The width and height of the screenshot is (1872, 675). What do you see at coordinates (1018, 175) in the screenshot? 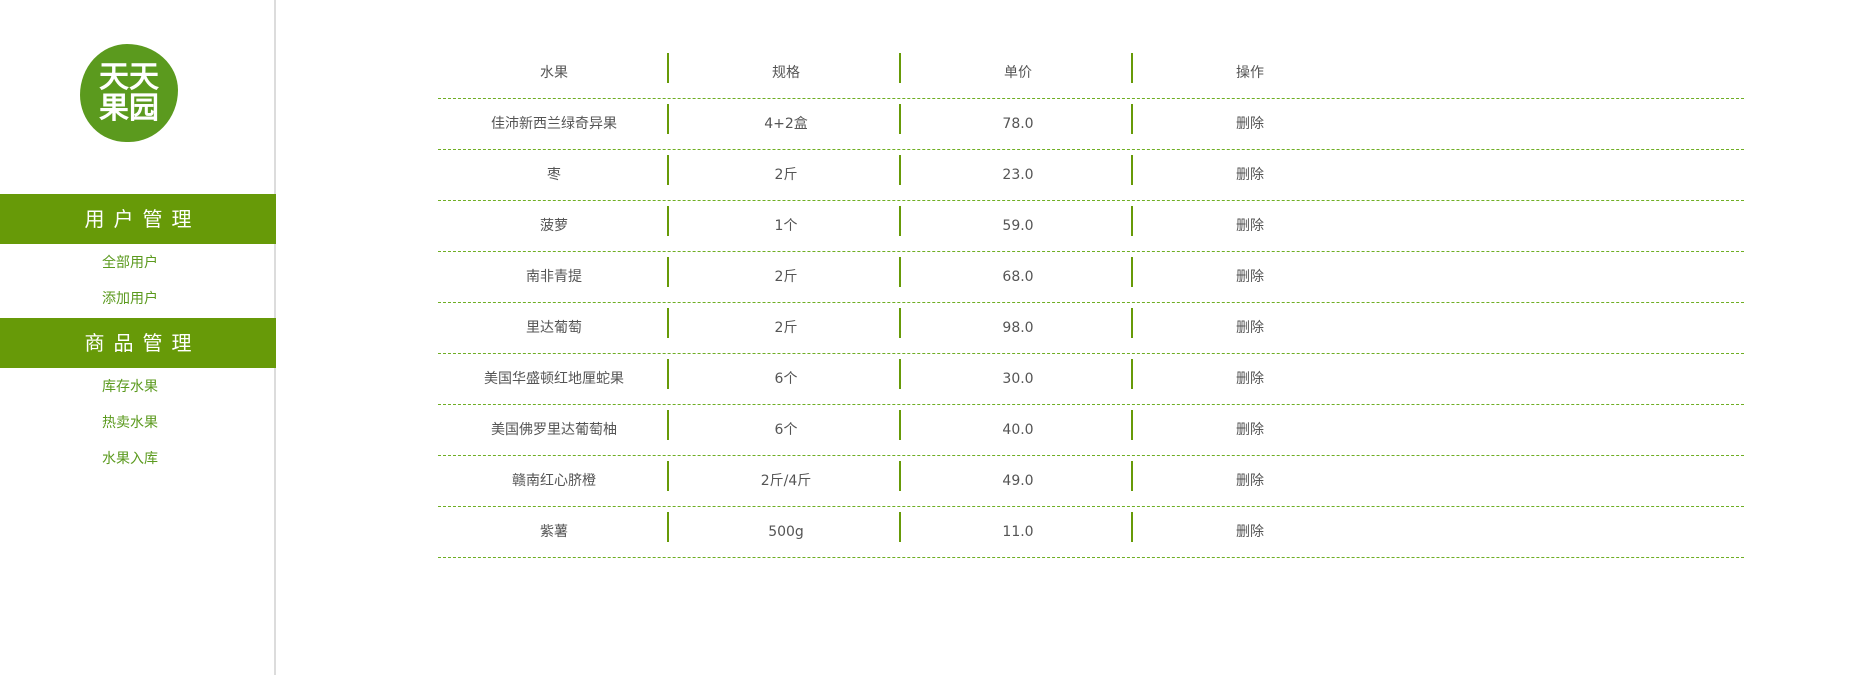
I see `fruit-price: 23.0` at bounding box center [1018, 175].